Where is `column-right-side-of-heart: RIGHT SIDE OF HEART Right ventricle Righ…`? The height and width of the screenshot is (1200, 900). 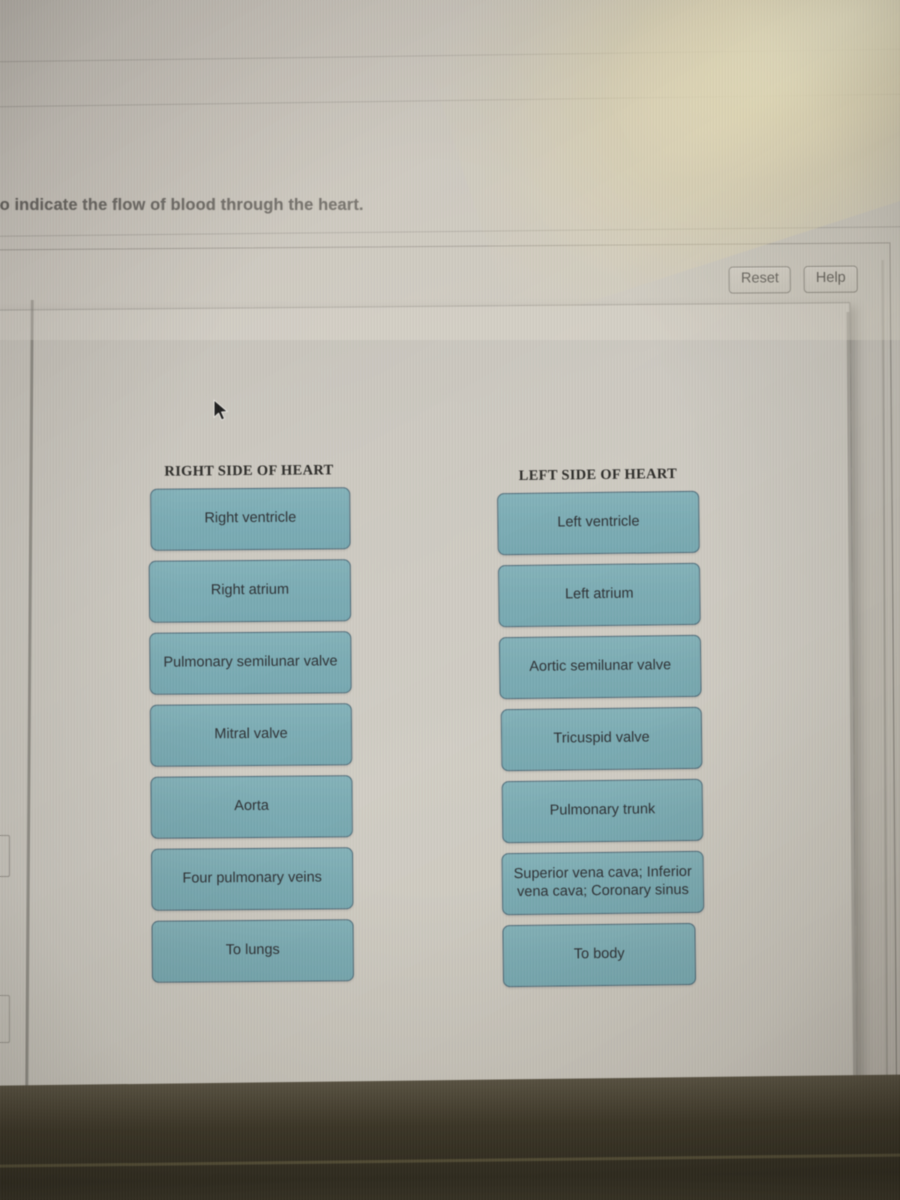 column-right-side-of-heart: RIGHT SIDE OF HEART Right ventricle Righ… is located at coordinates (251, 727).